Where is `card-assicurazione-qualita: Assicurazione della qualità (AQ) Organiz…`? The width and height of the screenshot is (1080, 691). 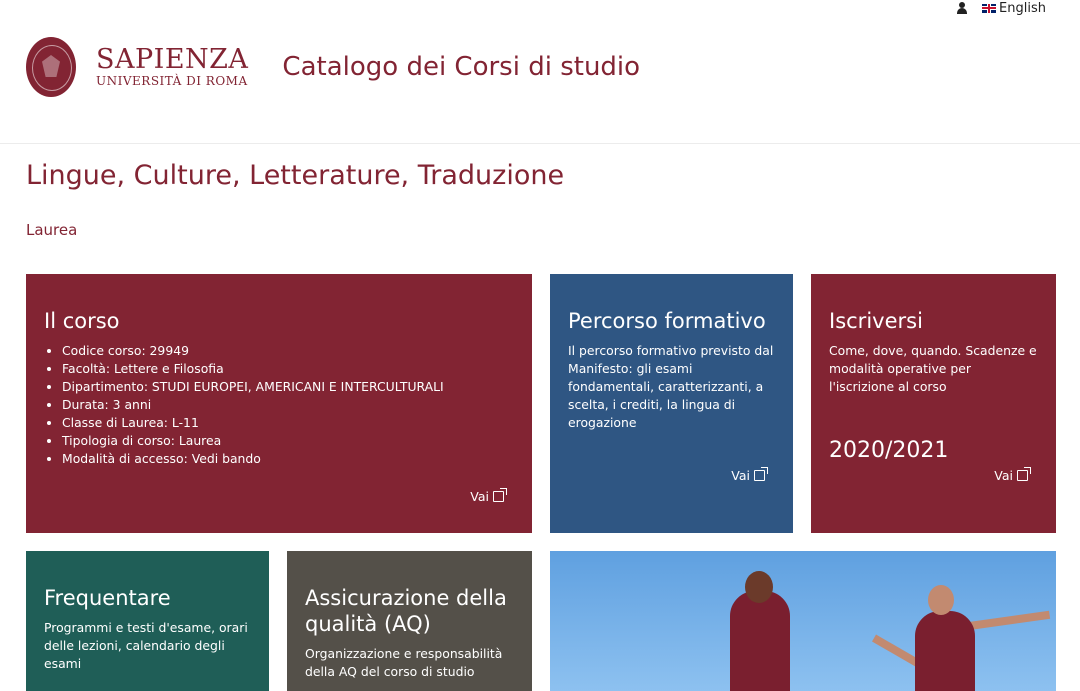
card-assicurazione-qualita: Assicurazione della qualità (AQ) Organiz… is located at coordinates (409, 621).